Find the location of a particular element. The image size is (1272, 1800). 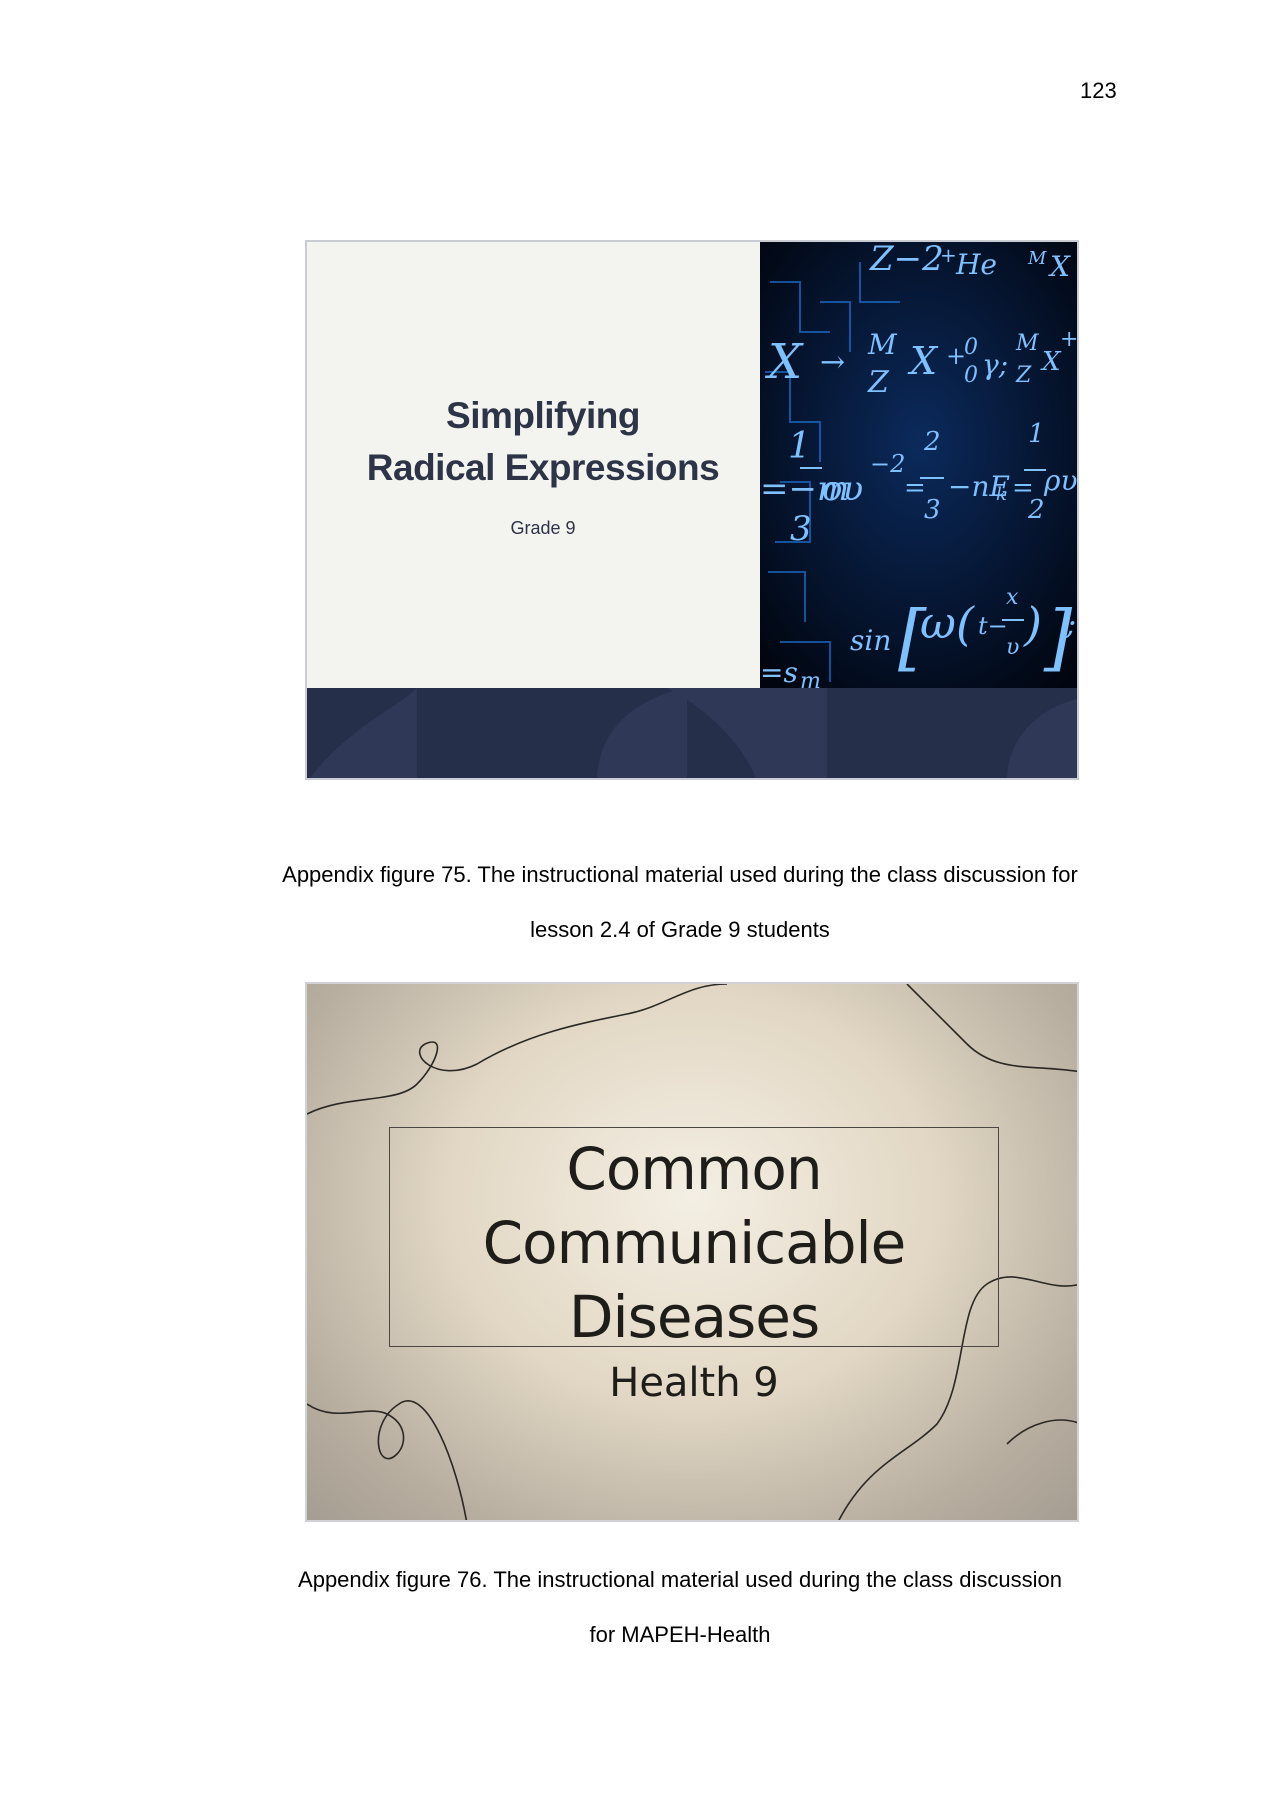

slide-subtitle: Grade 9 is located at coordinates (543, 528).